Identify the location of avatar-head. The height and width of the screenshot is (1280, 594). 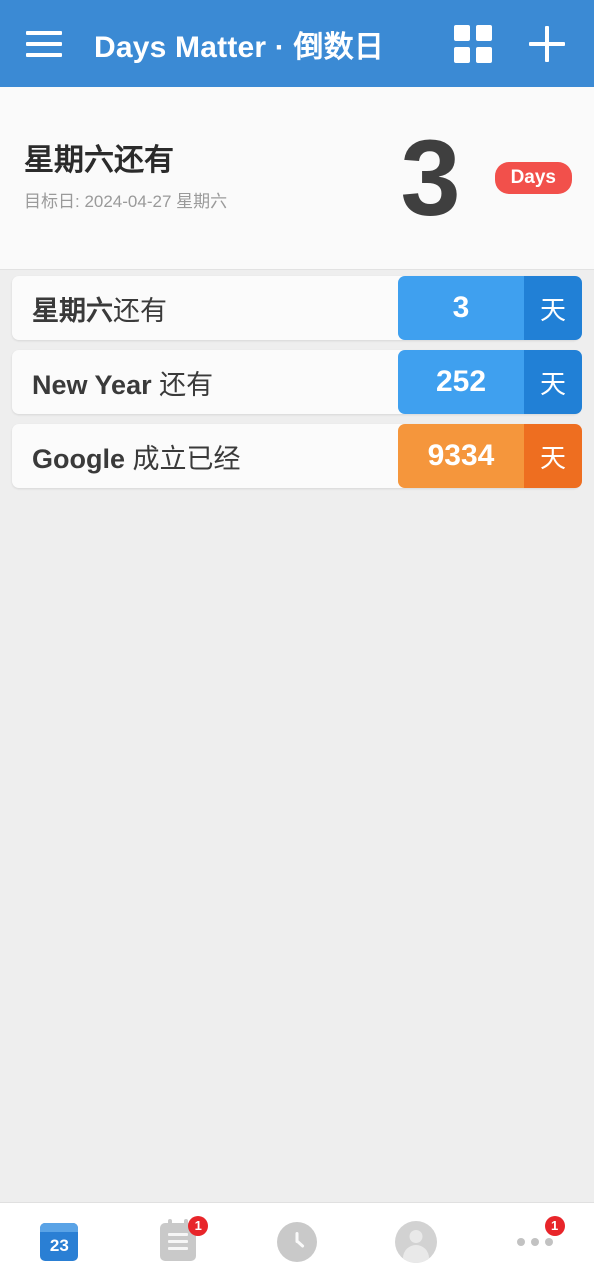
(416, 1236).